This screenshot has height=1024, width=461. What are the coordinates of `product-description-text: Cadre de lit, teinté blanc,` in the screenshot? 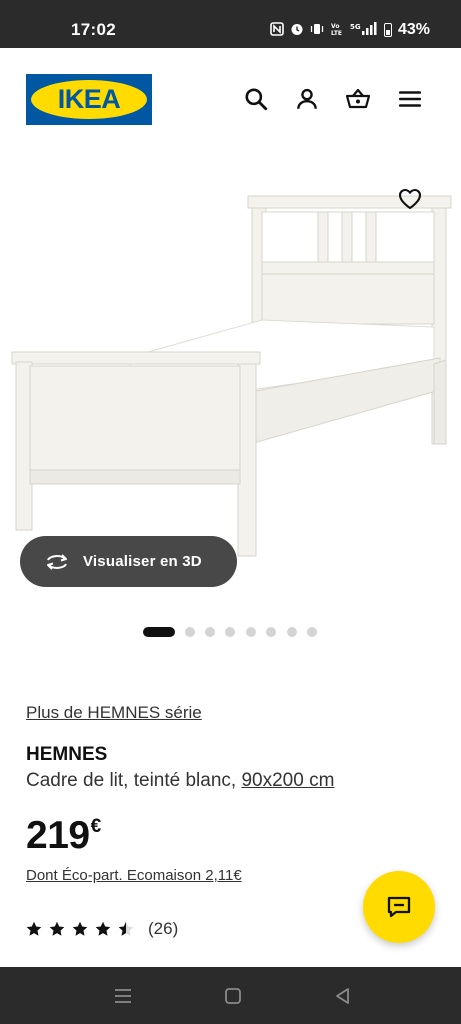 It's located at (134, 780).